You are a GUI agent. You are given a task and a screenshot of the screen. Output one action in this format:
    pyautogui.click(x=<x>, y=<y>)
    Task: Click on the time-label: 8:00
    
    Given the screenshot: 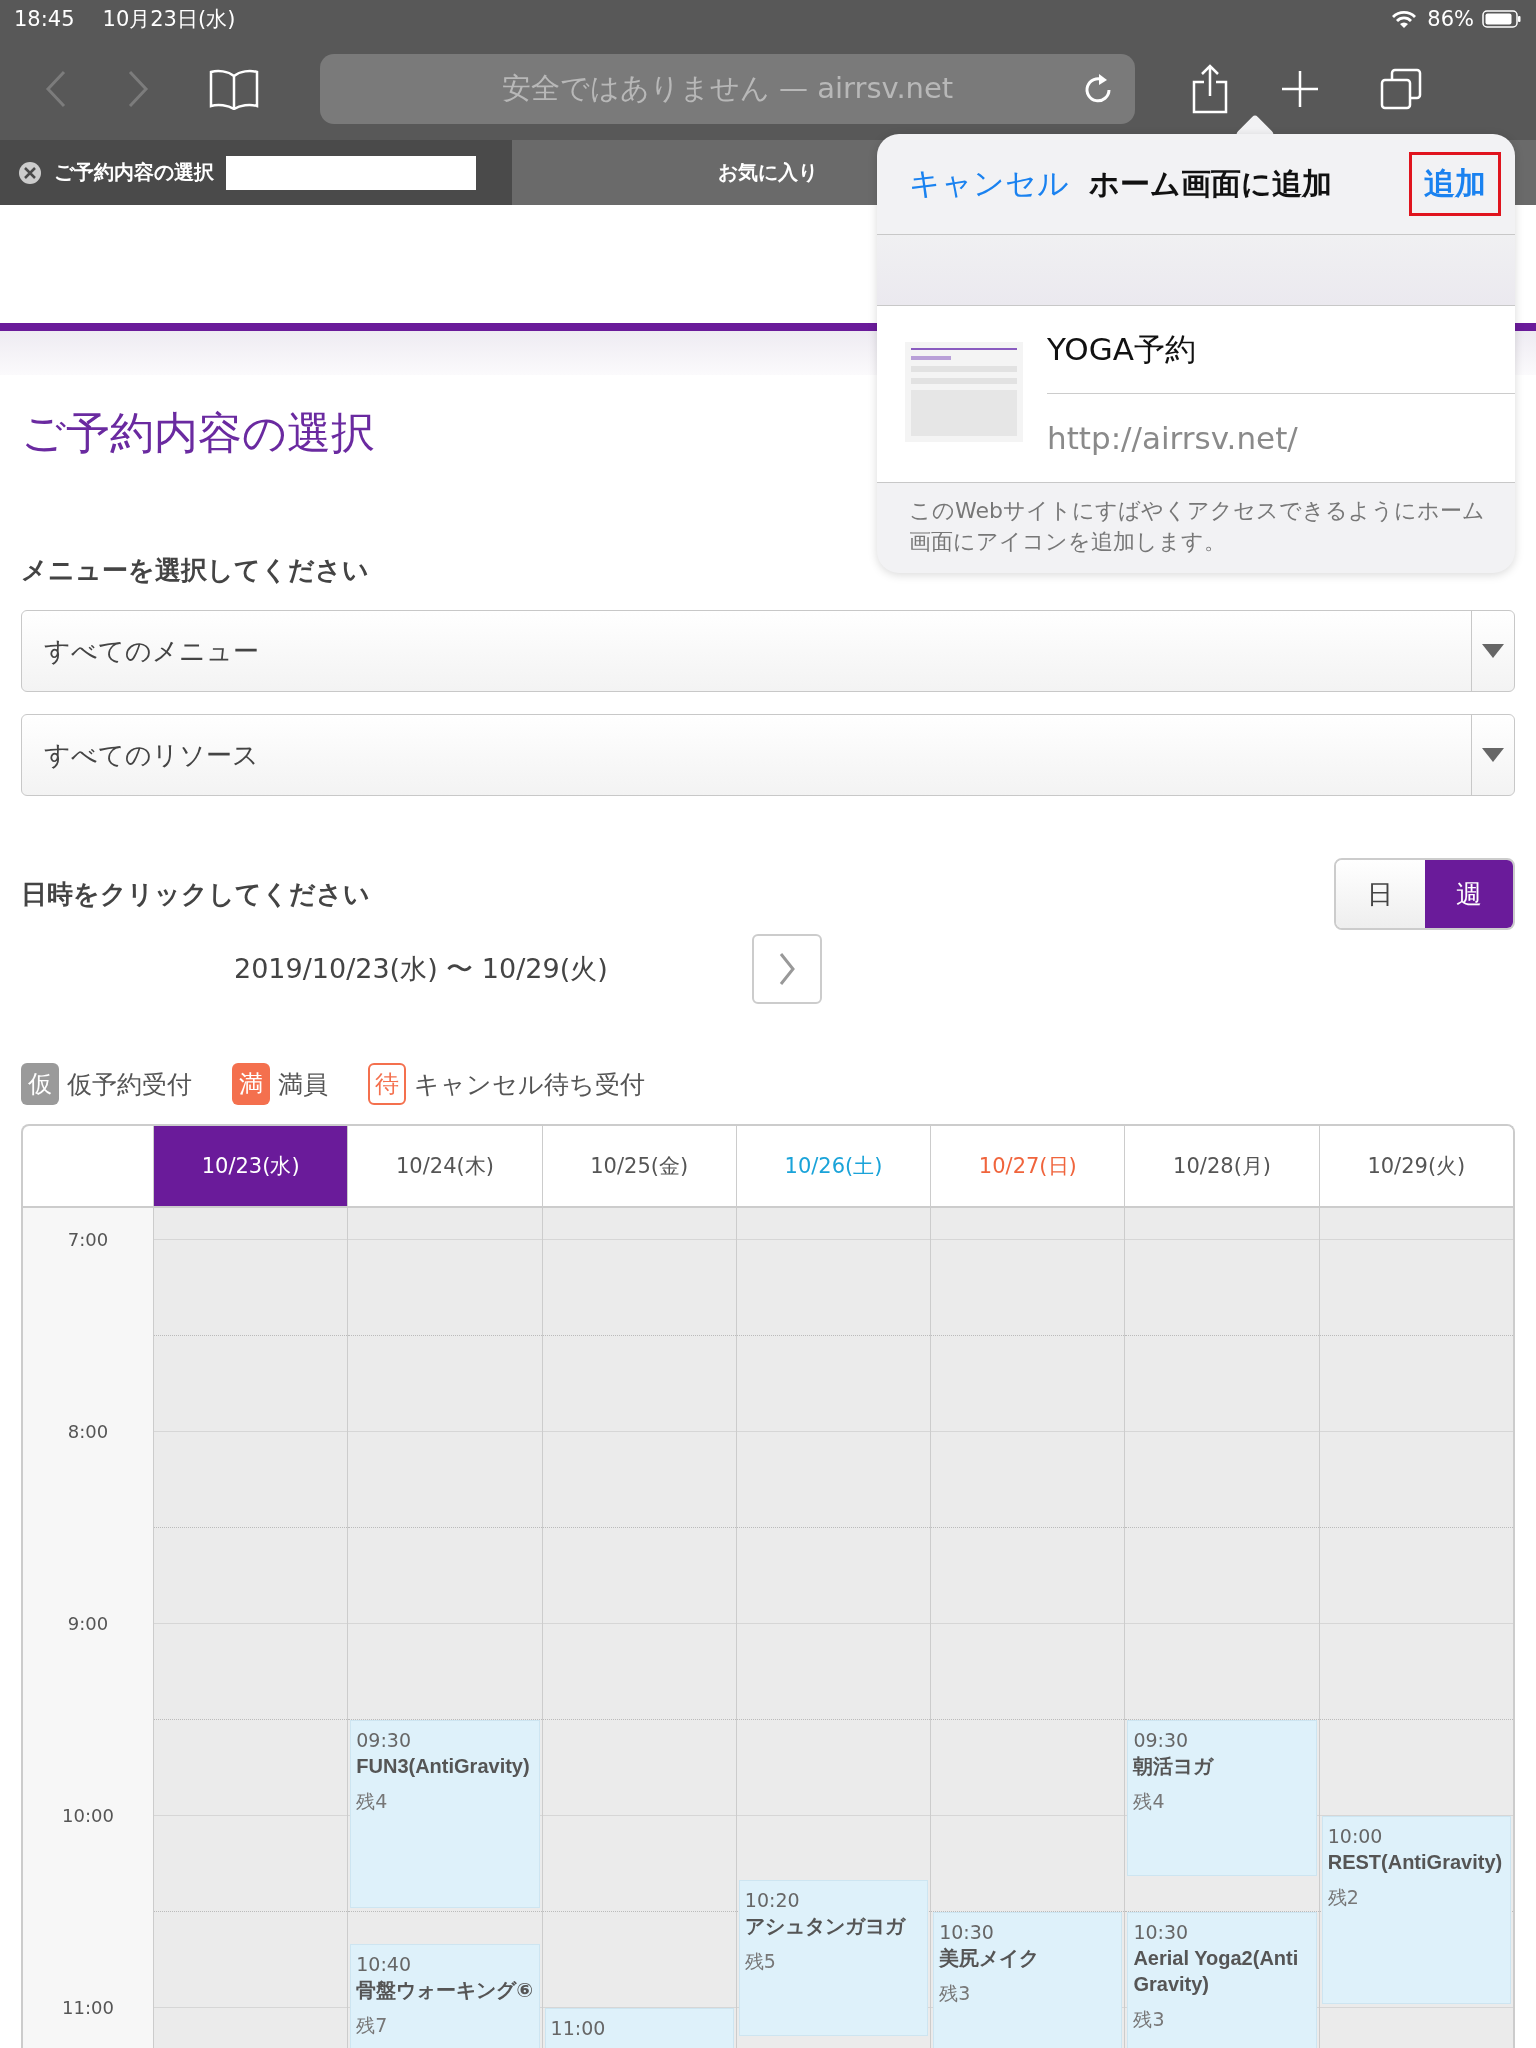 What is the action you would take?
    pyautogui.click(x=88, y=1432)
    